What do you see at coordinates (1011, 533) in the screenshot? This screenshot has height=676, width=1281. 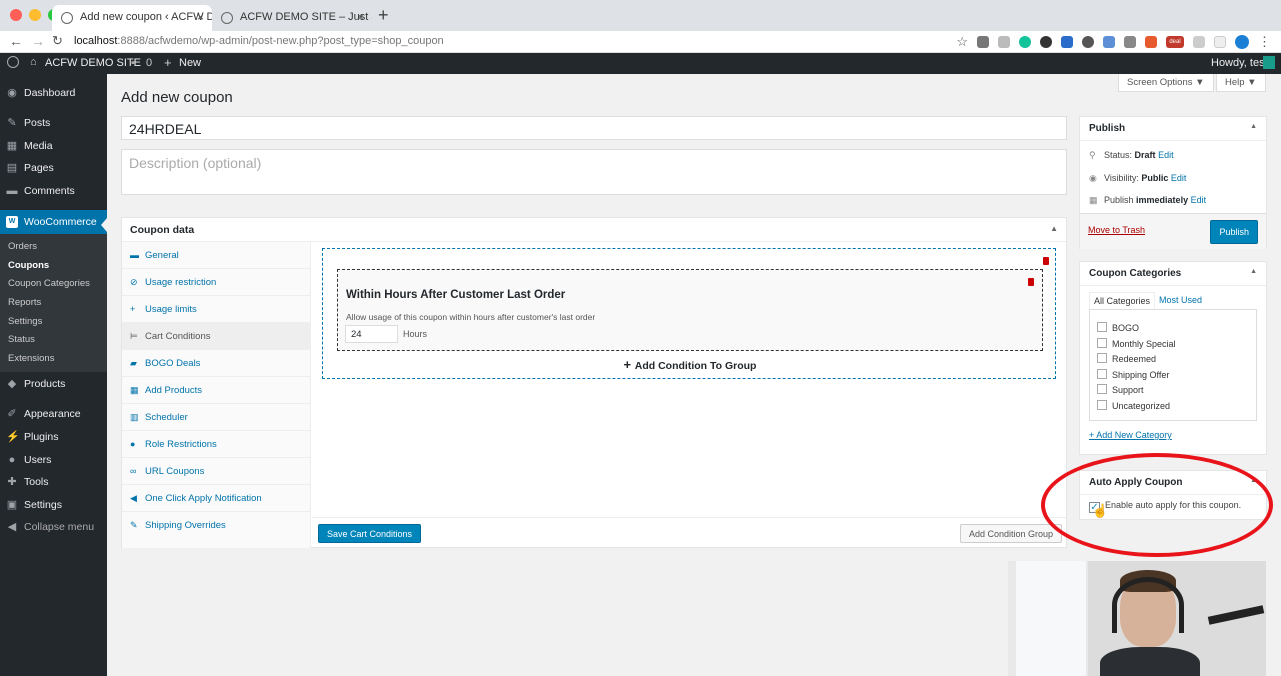 I see `add-condition-group-button: Add Condition Group` at bounding box center [1011, 533].